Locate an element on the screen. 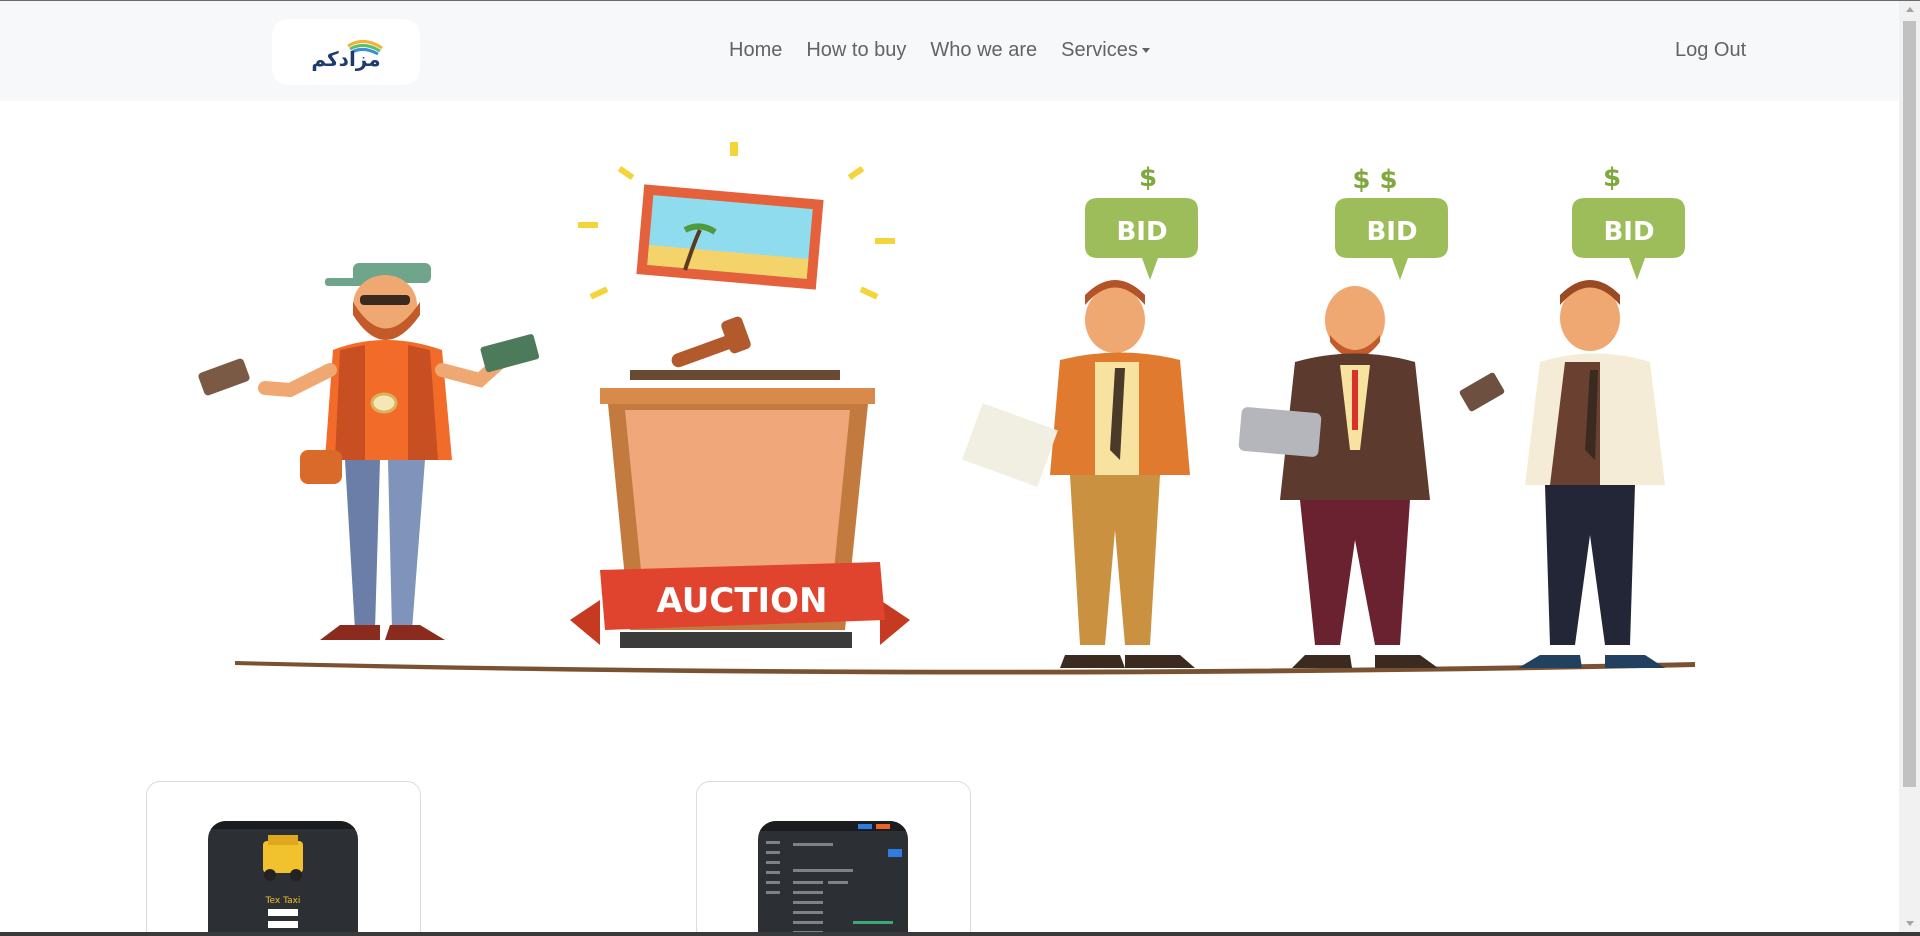  auction-card: Tex Taxi is located at coordinates (283, 858).